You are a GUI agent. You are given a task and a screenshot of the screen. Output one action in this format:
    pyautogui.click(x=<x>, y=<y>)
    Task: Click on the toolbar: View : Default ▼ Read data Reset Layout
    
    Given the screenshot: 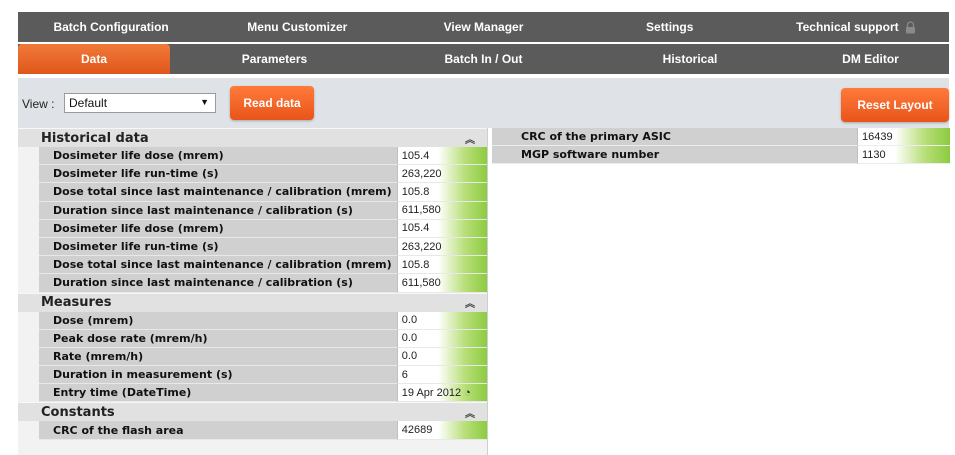 What is the action you would take?
    pyautogui.click(x=483, y=103)
    